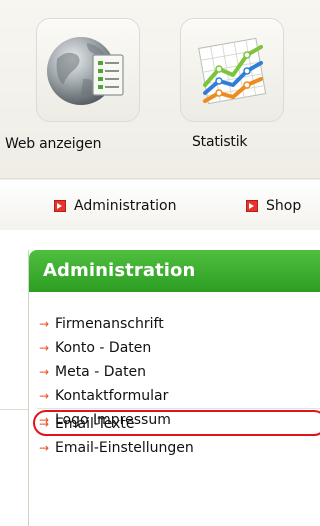 The height and width of the screenshot is (526, 320). Describe the element at coordinates (174, 423) in the screenshot. I see `menu-item-email-texte: → Email-Texte` at that location.